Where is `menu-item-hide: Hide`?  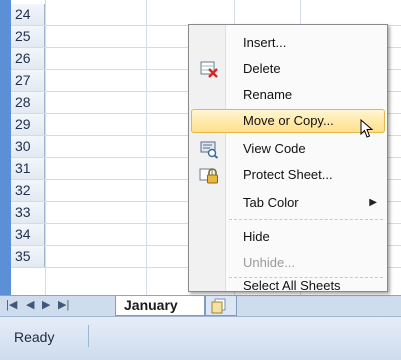 menu-item-hide: Hide is located at coordinates (288, 237).